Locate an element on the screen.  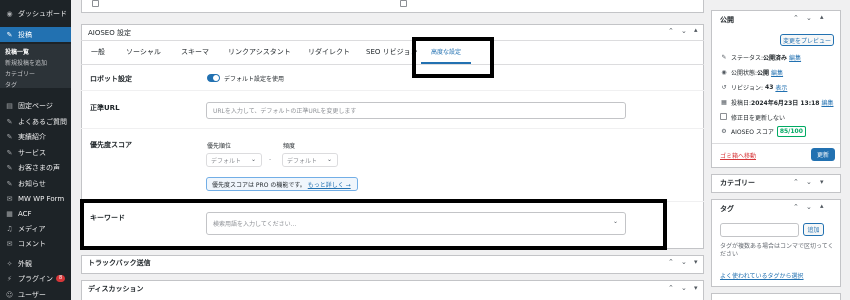
keywords-input: 検索用語を入力してください... ⌄ is located at coordinates (416, 223).